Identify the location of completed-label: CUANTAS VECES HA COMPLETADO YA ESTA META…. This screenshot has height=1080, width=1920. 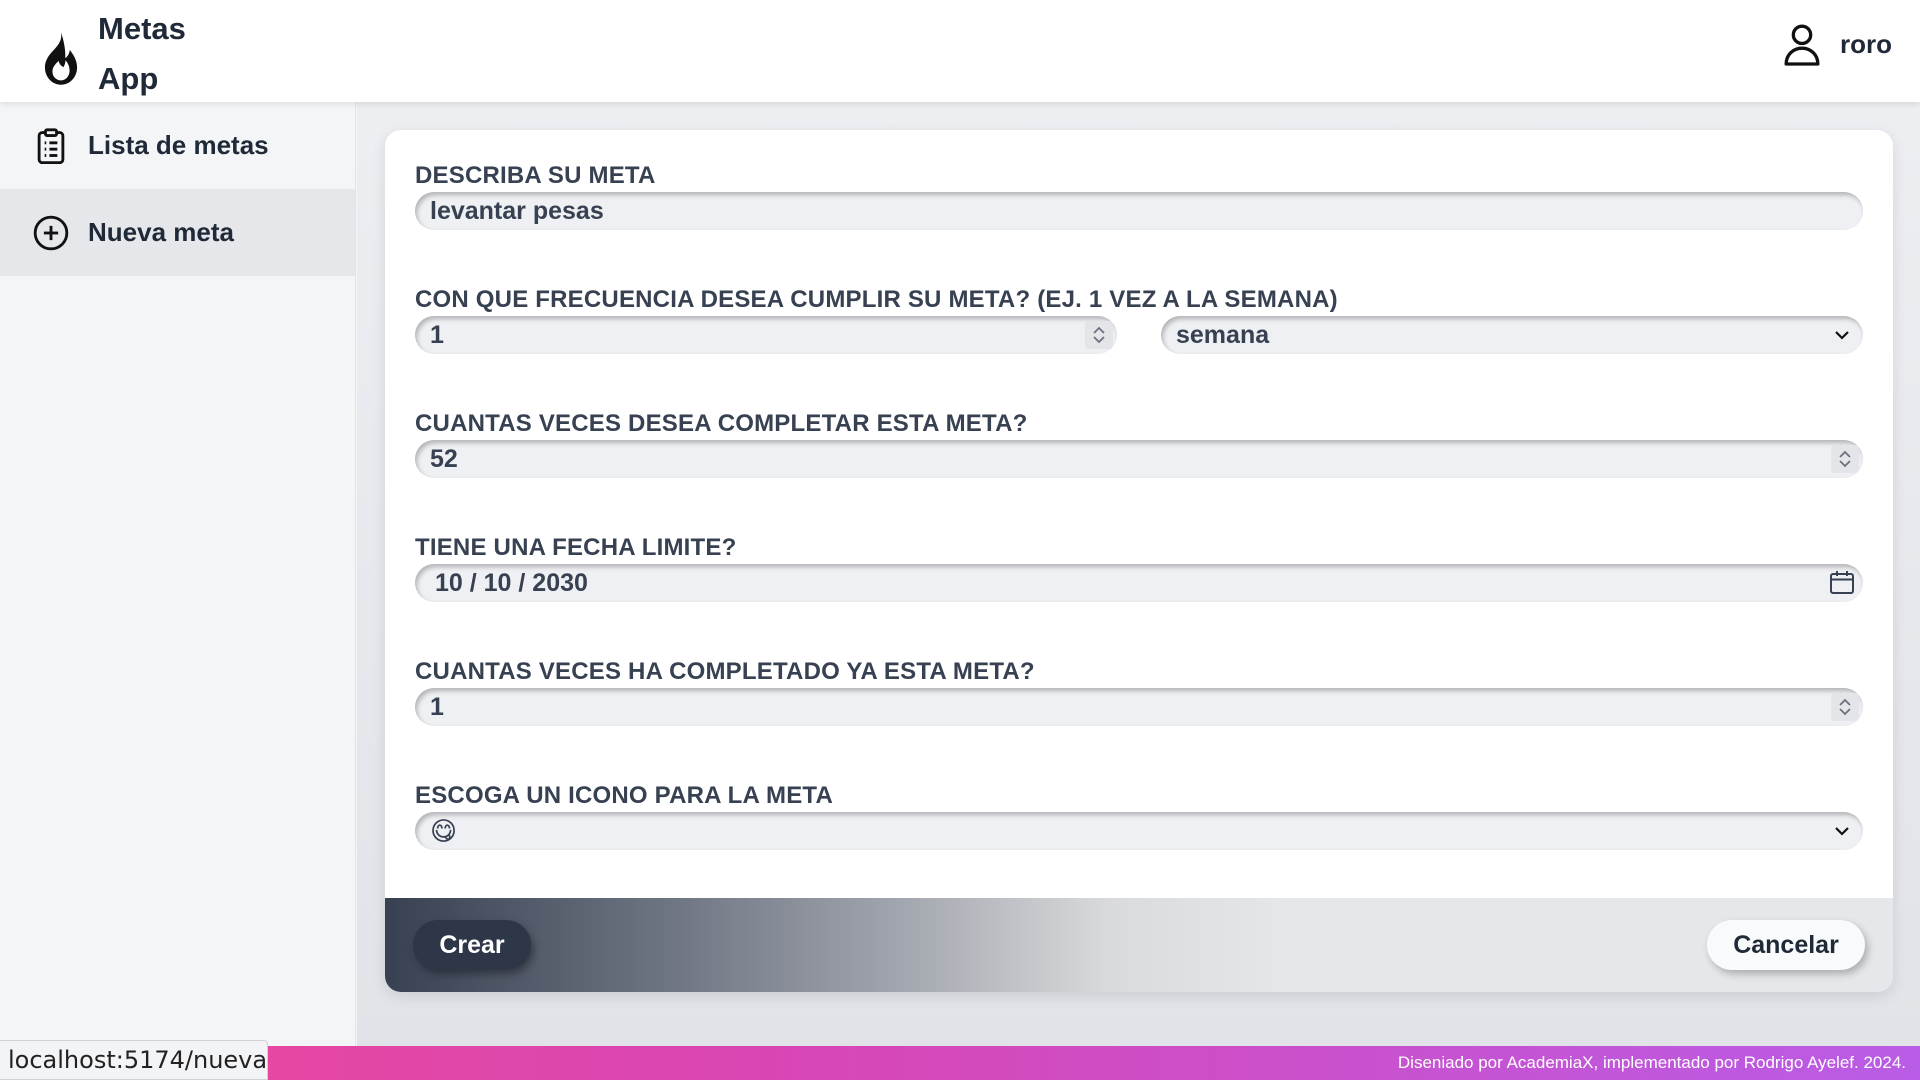
(725, 671).